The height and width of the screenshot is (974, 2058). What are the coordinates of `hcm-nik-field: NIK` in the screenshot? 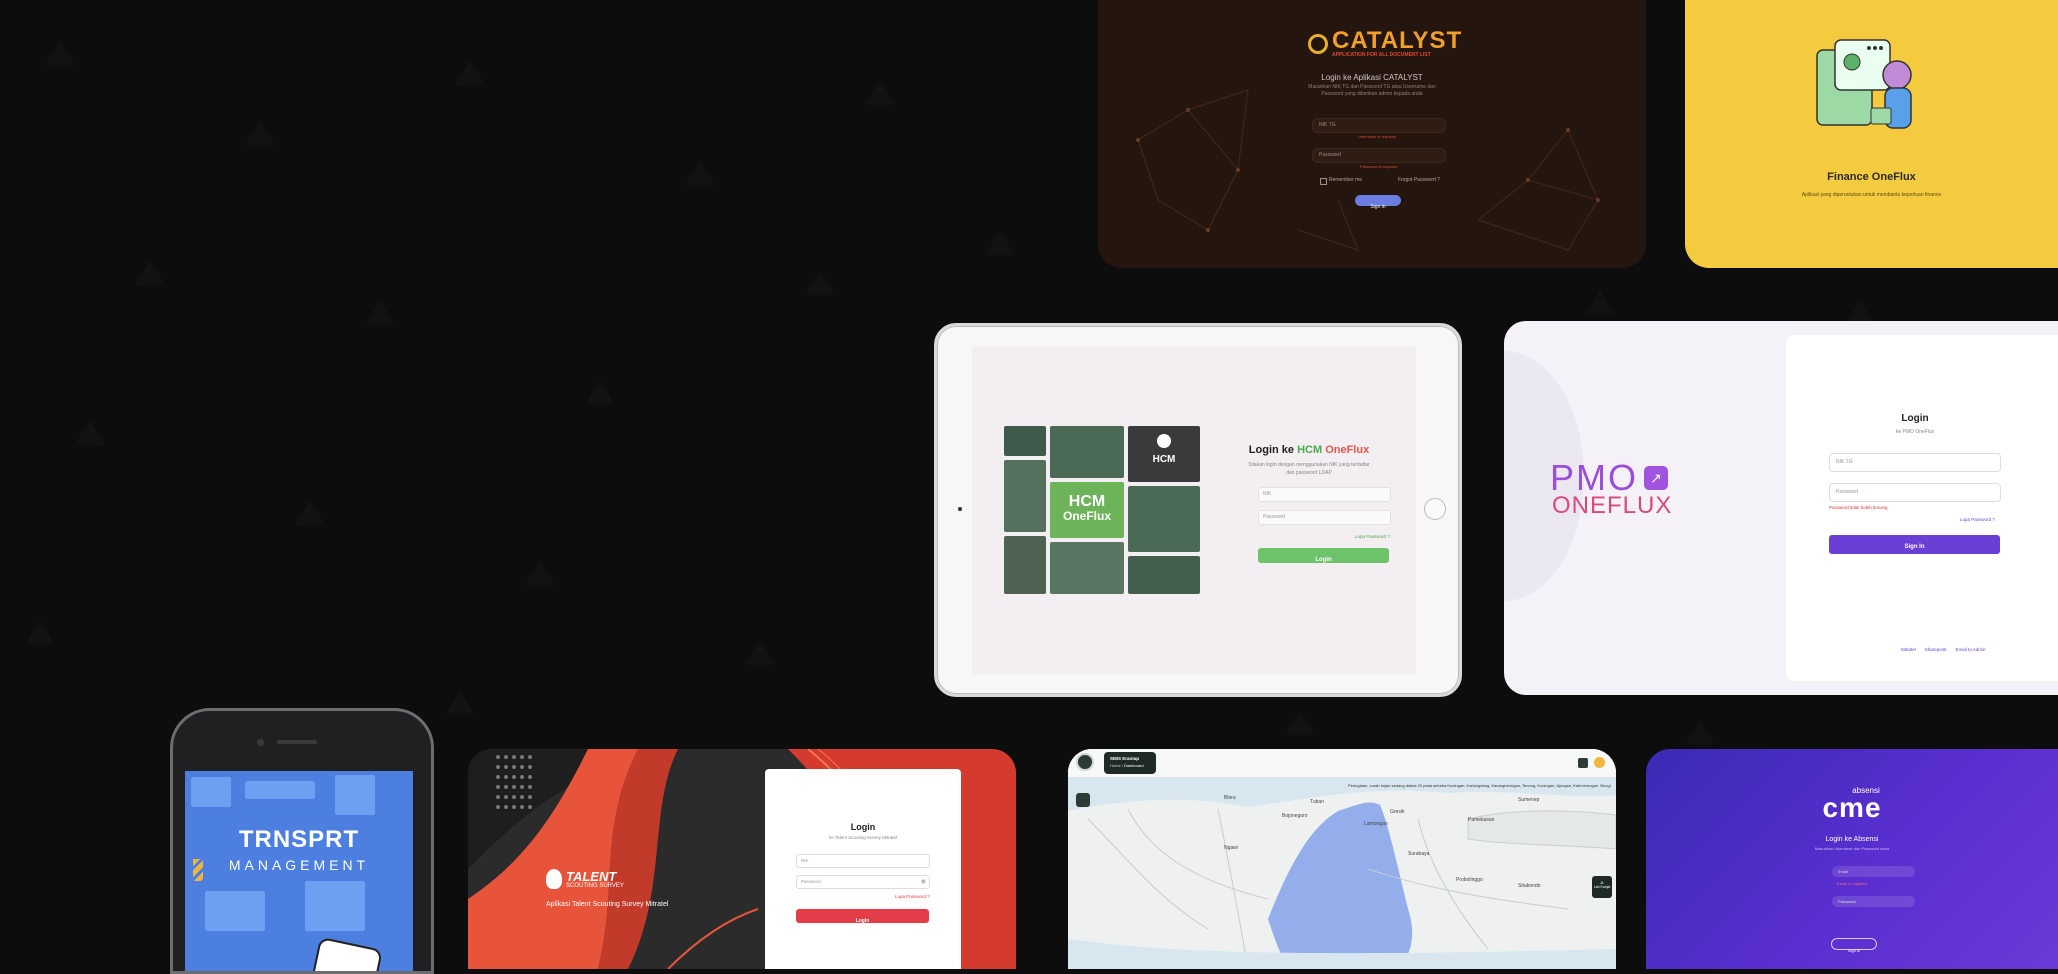 It's located at (1324, 494).